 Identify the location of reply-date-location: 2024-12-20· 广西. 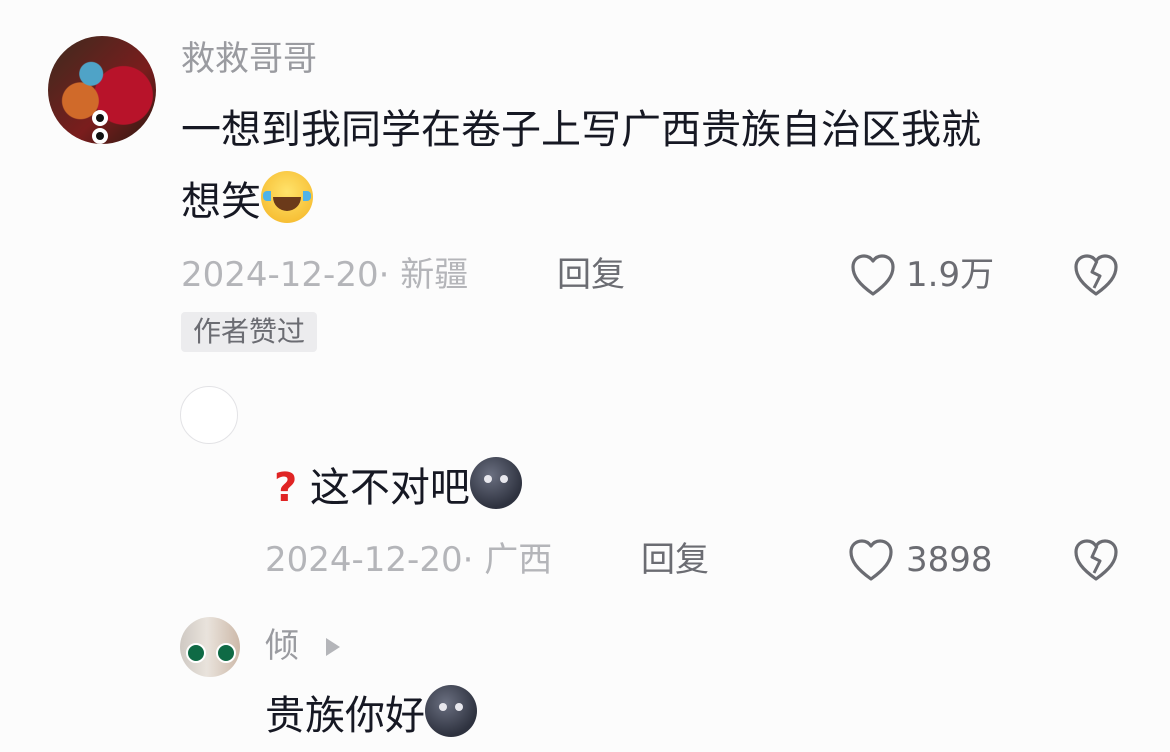
(409, 560).